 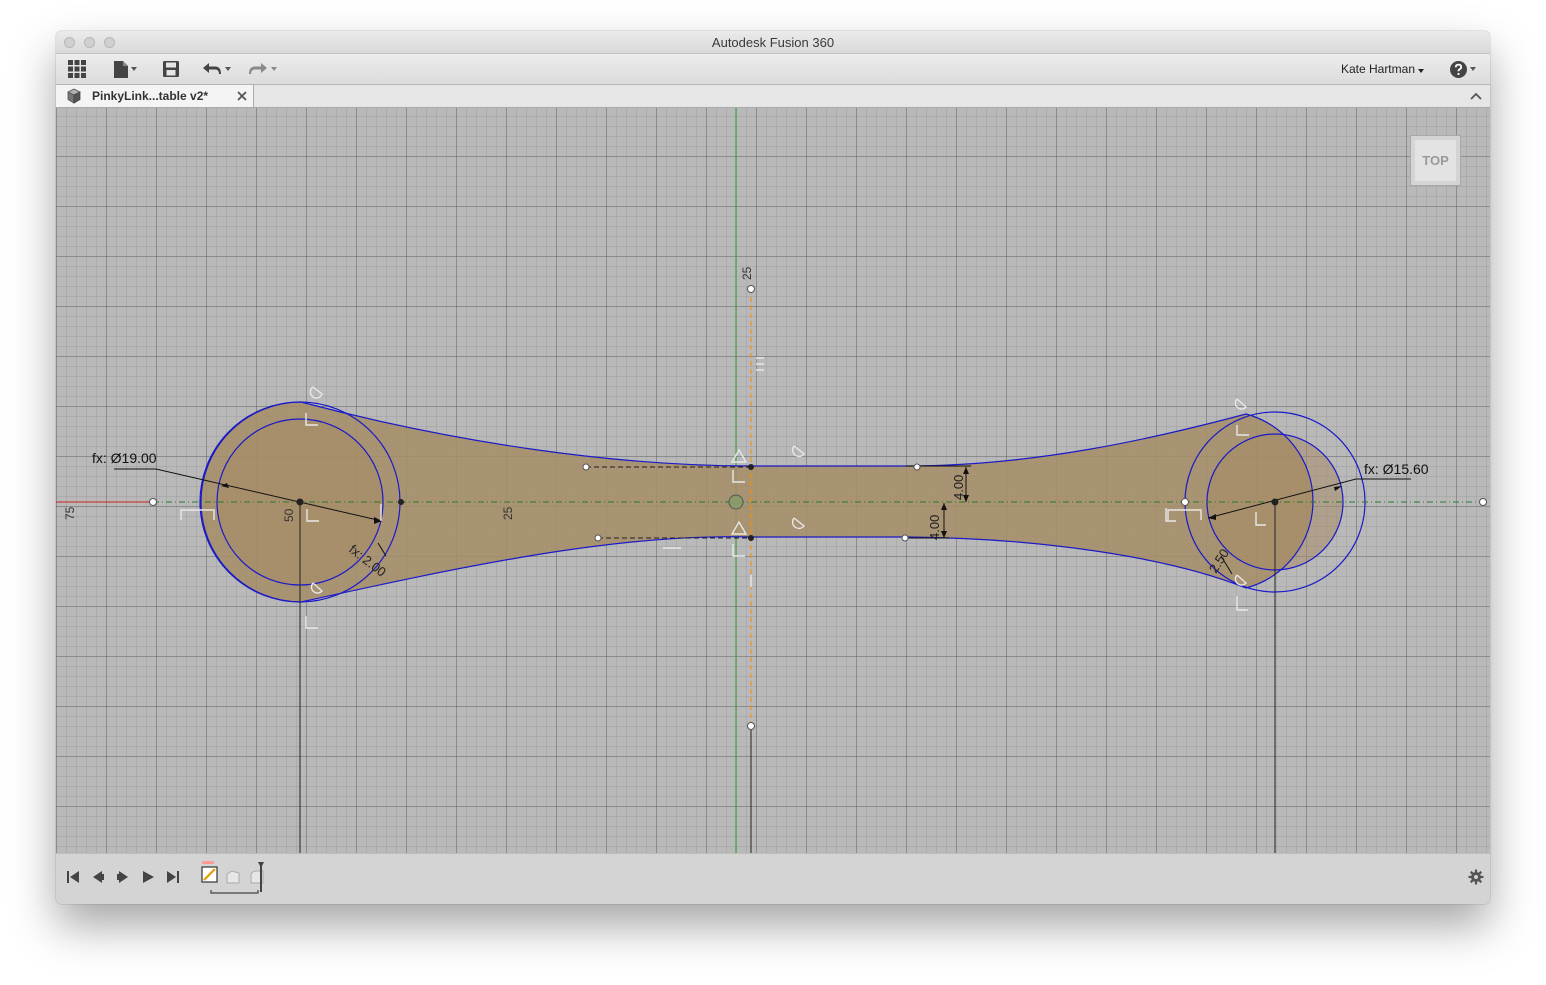 I want to click on data-panel-button, so click(x=77, y=69).